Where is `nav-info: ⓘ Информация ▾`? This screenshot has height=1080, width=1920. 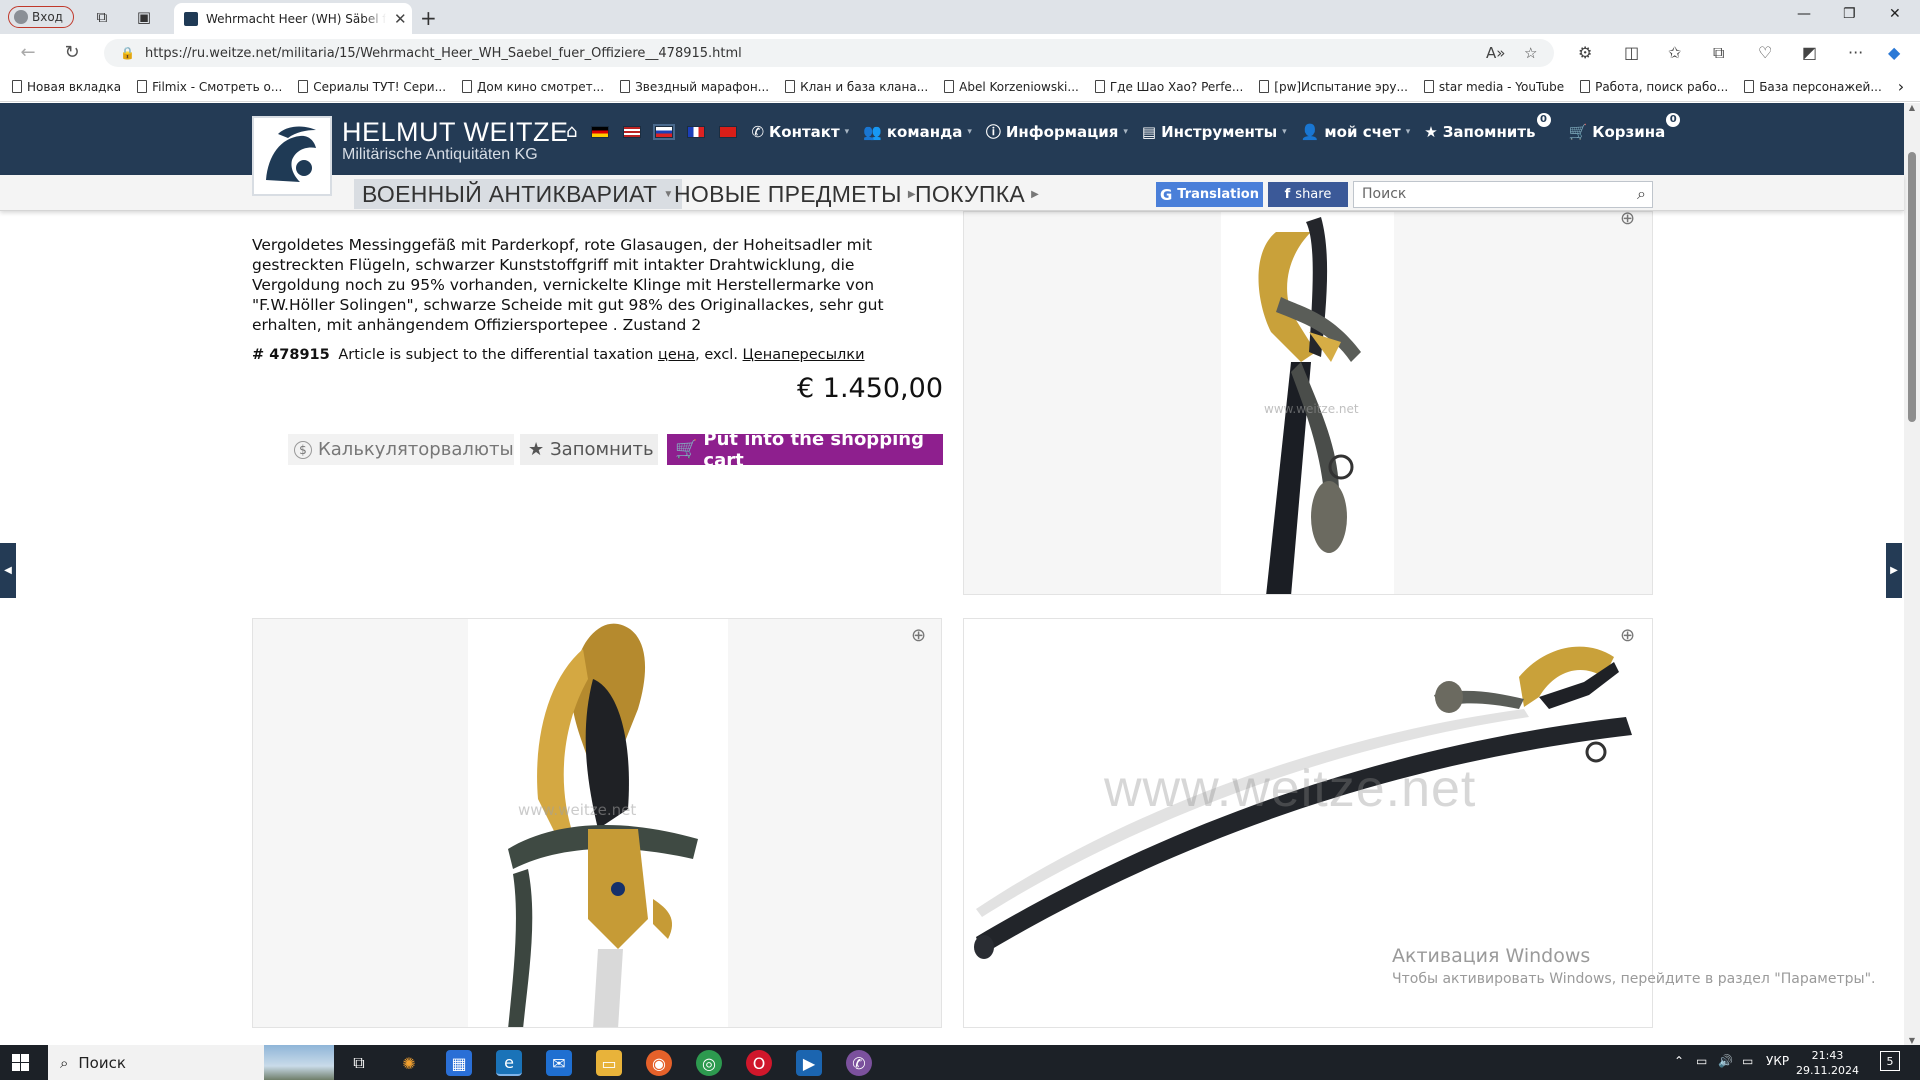
nav-info: ⓘ Информация ▾ is located at coordinates (1057, 131).